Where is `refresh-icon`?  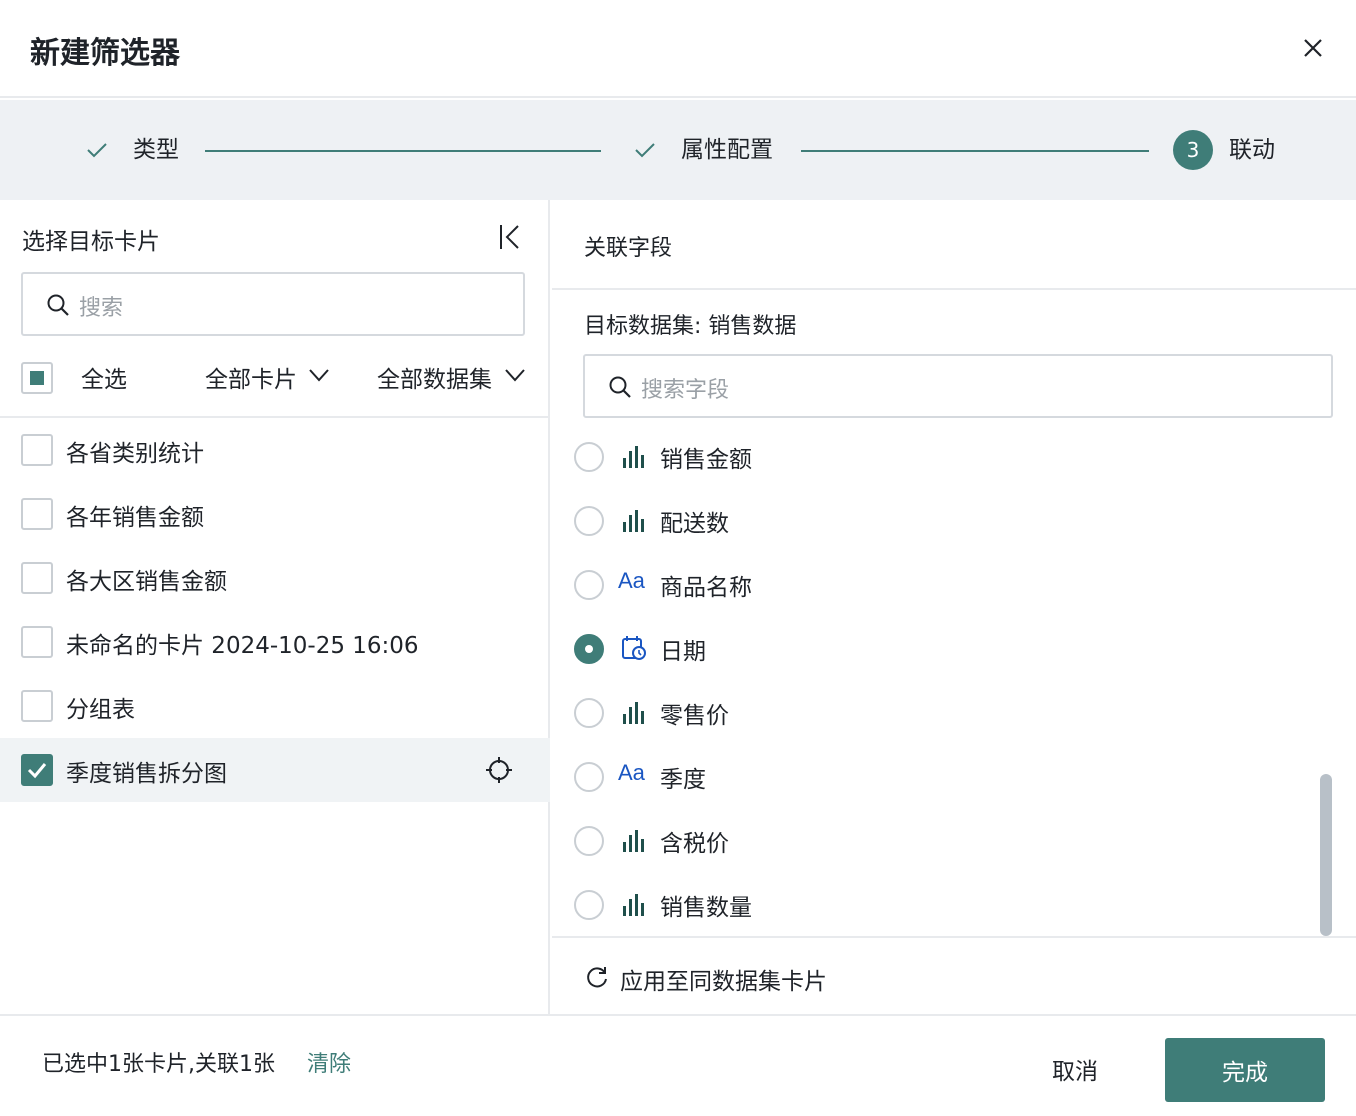
refresh-icon is located at coordinates (597, 977).